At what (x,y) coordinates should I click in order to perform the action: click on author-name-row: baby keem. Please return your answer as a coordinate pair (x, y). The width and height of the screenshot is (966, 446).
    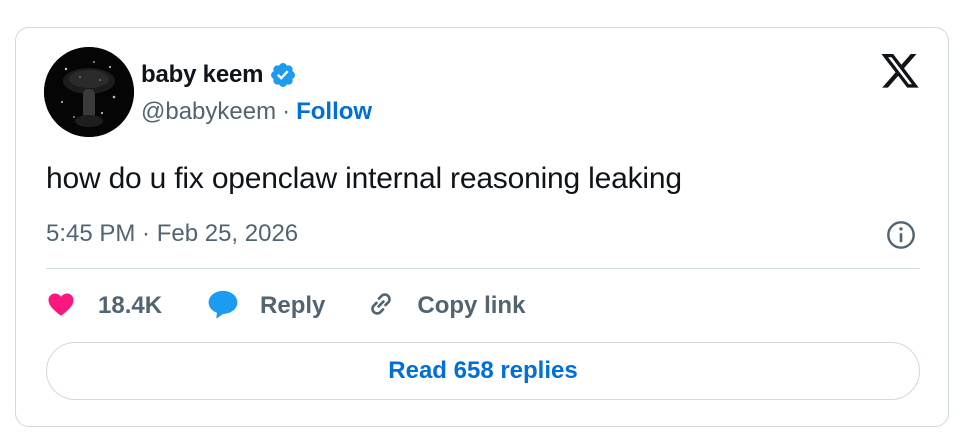
    Looking at the image, I should click on (219, 75).